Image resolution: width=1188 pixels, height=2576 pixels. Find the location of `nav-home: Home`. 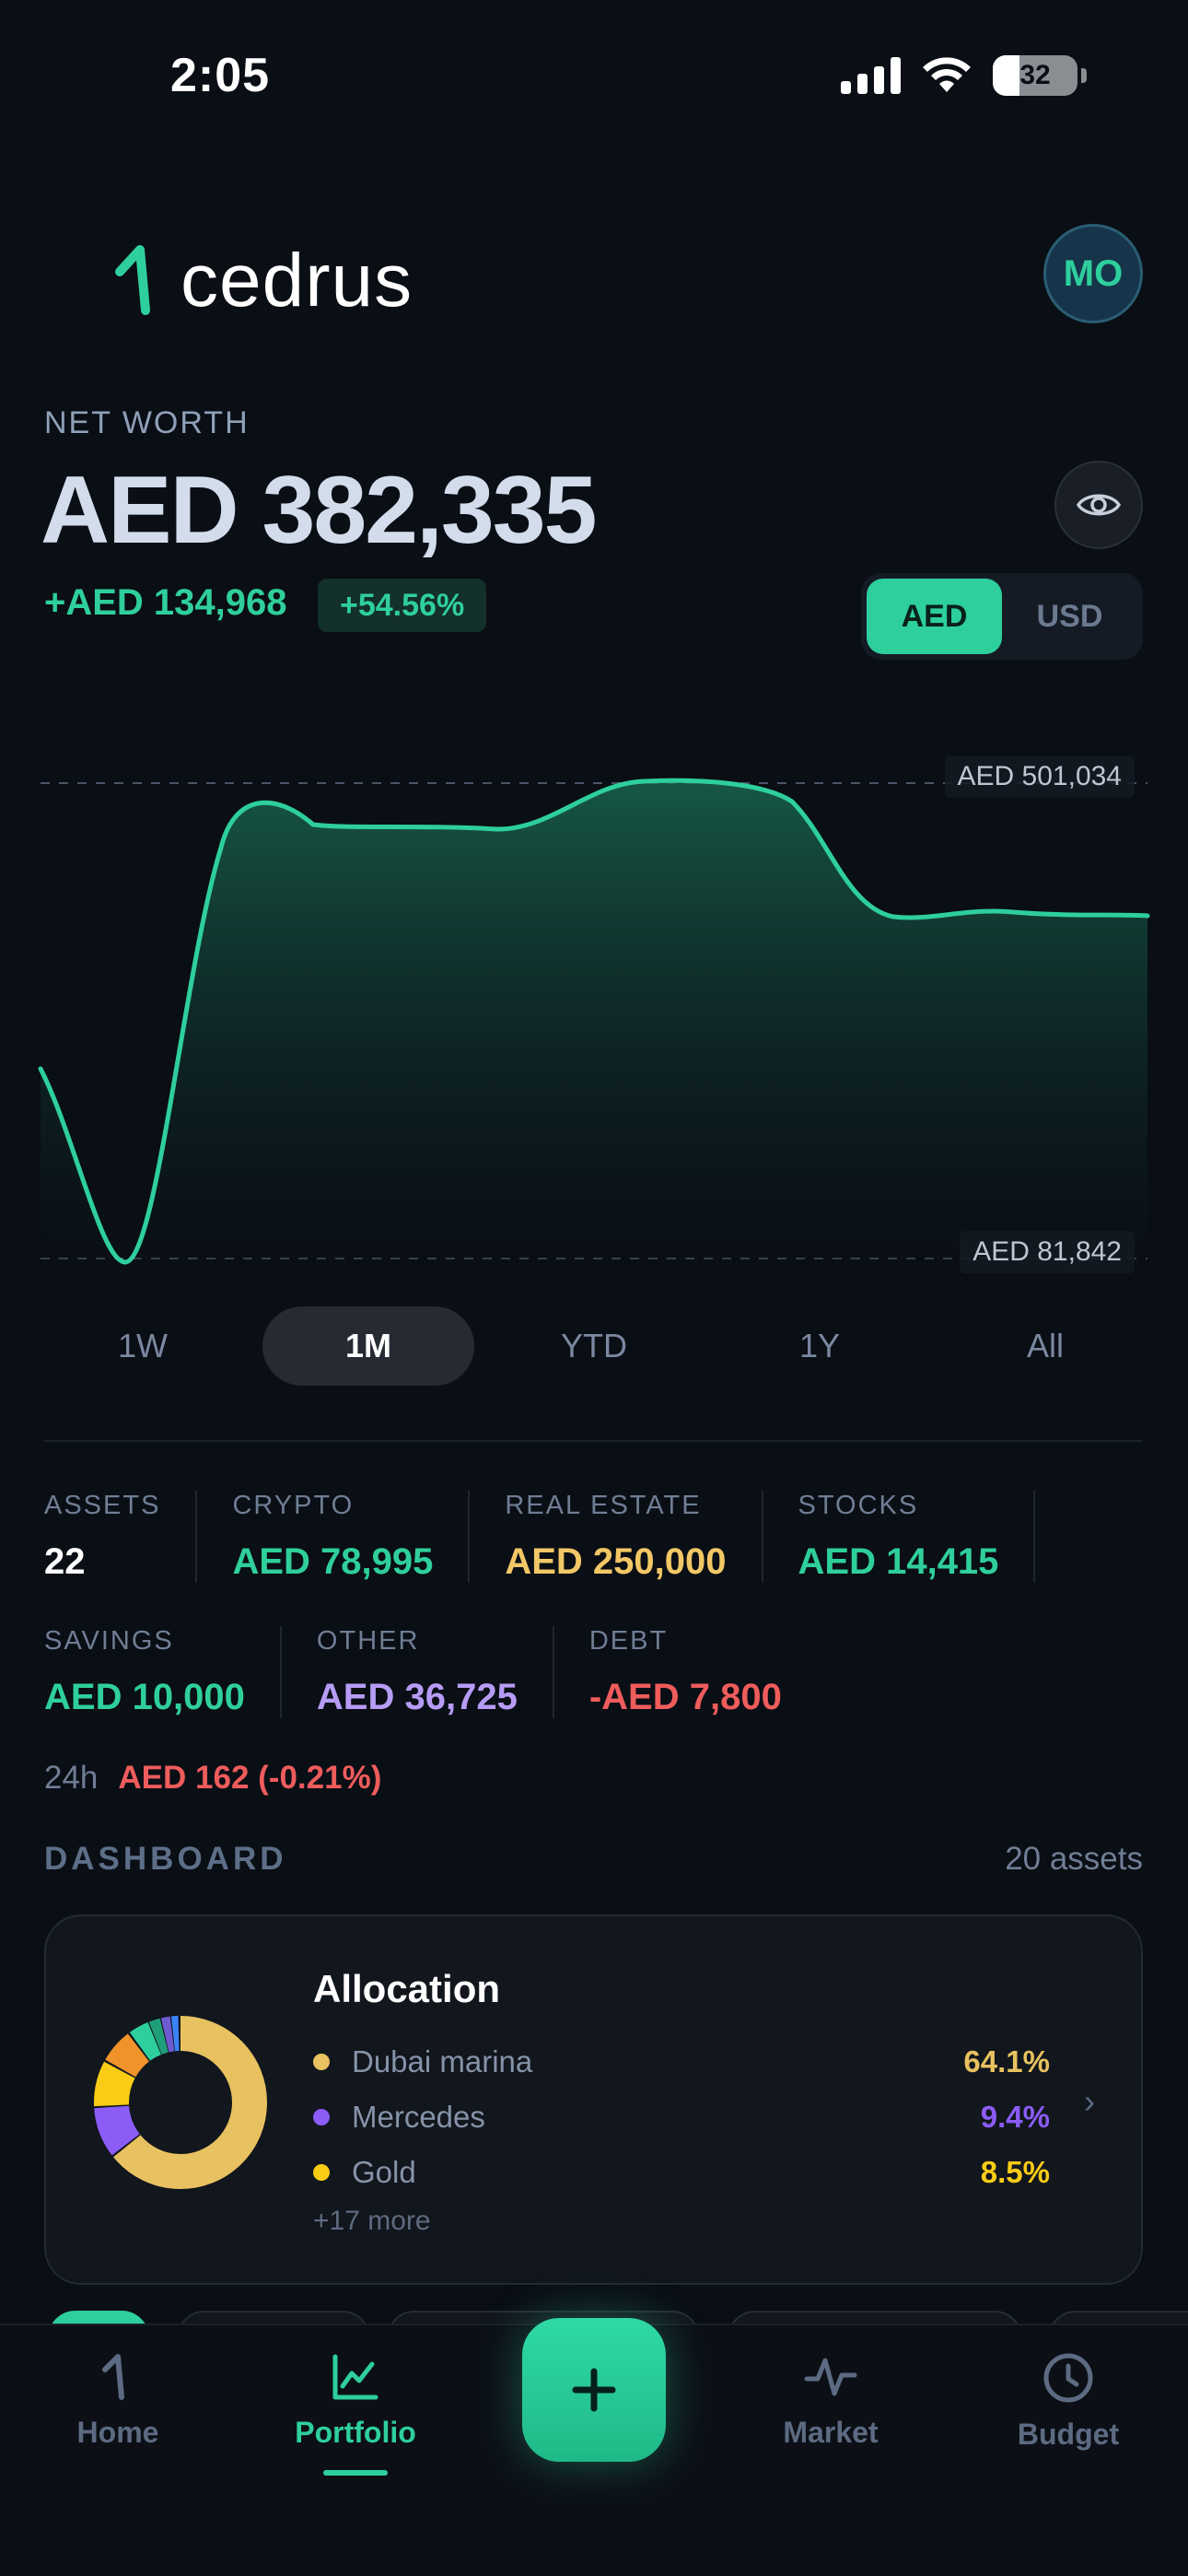

nav-home: Home is located at coordinates (118, 2387).